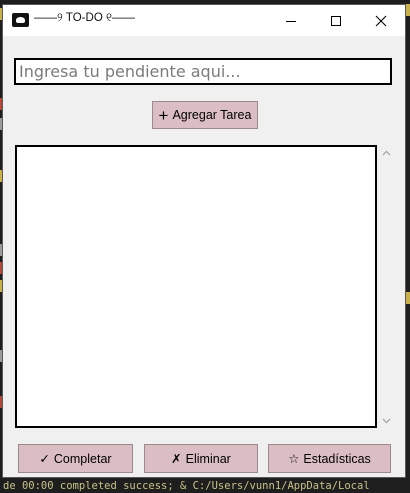 The image size is (410, 493). Describe the element at coordinates (44, 459) in the screenshot. I see `check-icon: ✓` at that location.